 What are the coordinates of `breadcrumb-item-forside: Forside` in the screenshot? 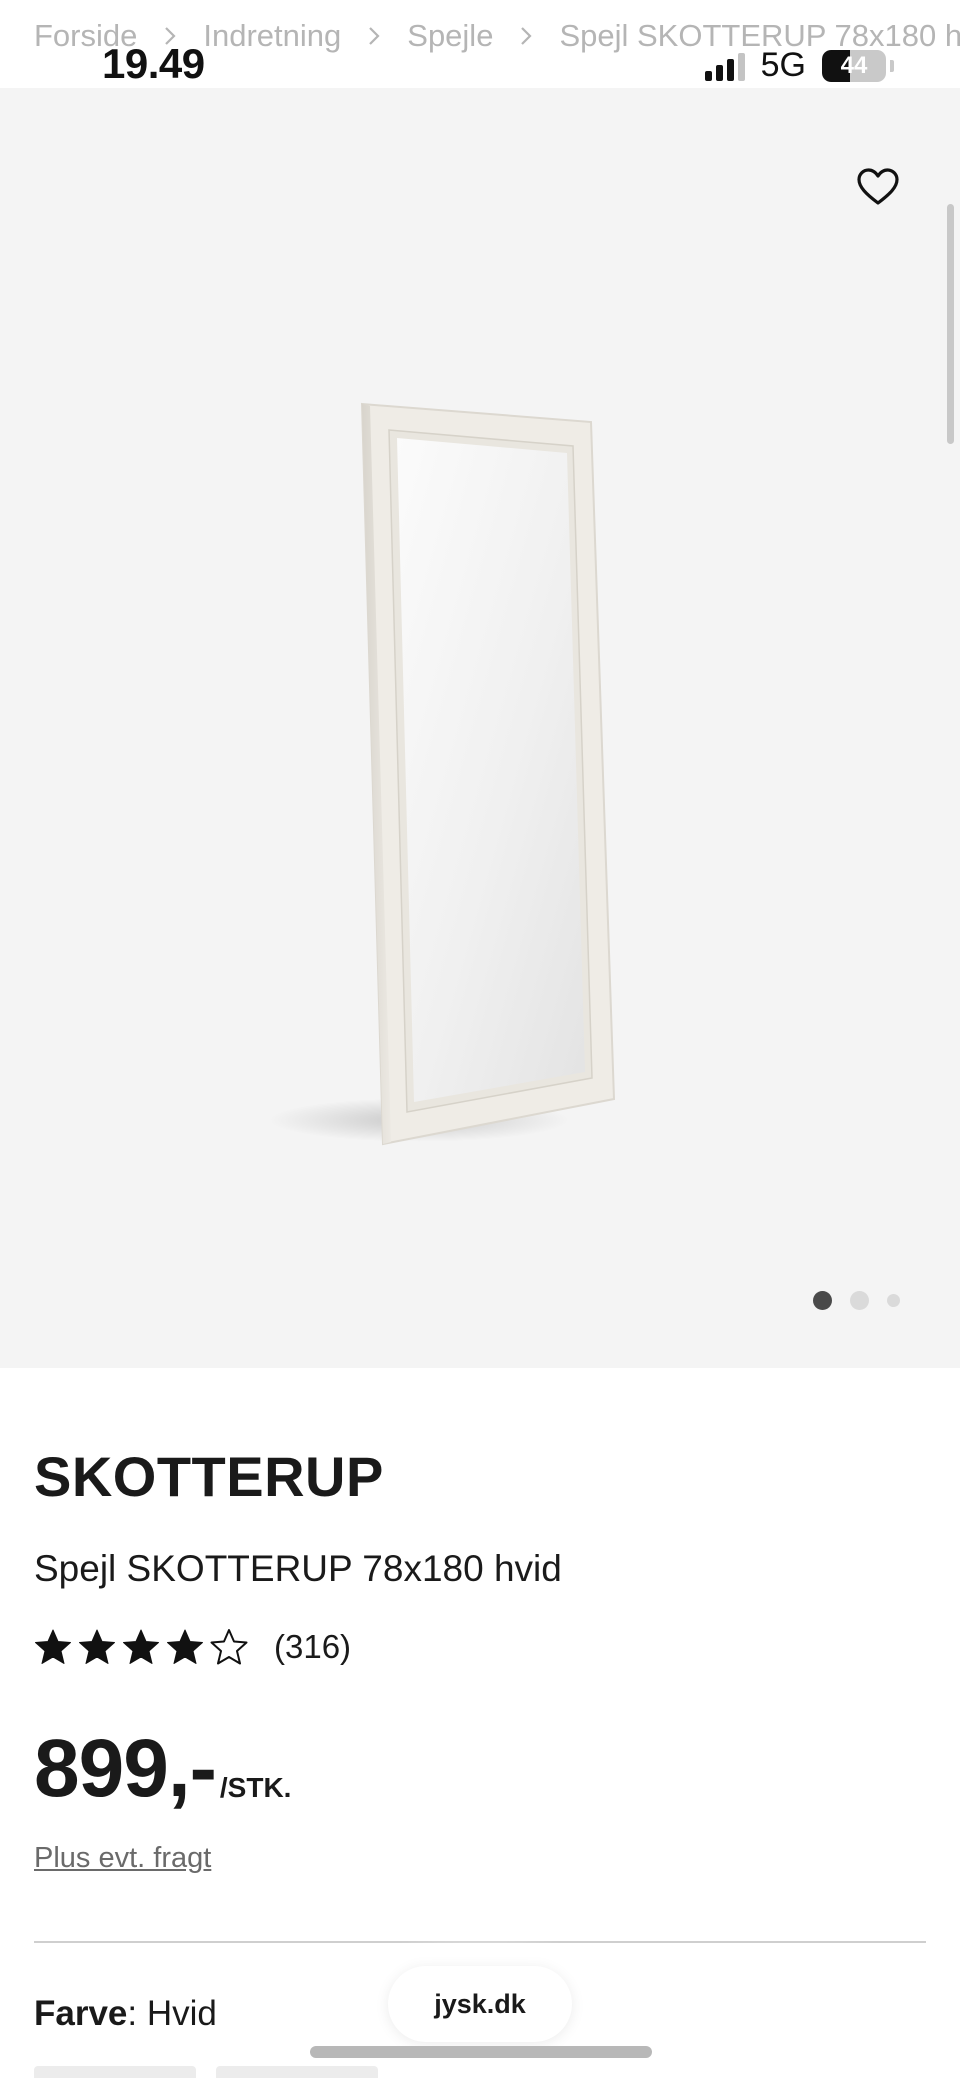 It's located at (85, 36).